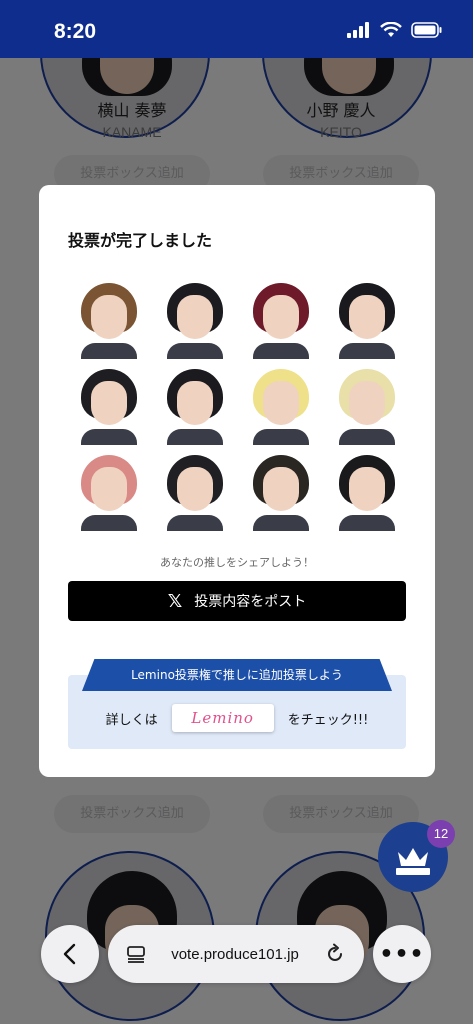  I want to click on reload-icon, so click(335, 954).